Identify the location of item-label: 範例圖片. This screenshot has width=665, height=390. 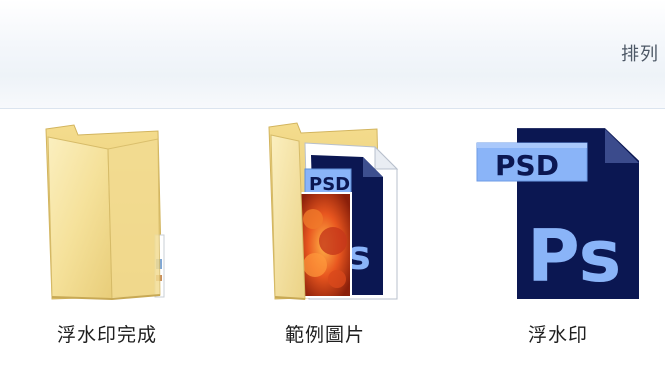
(324, 335).